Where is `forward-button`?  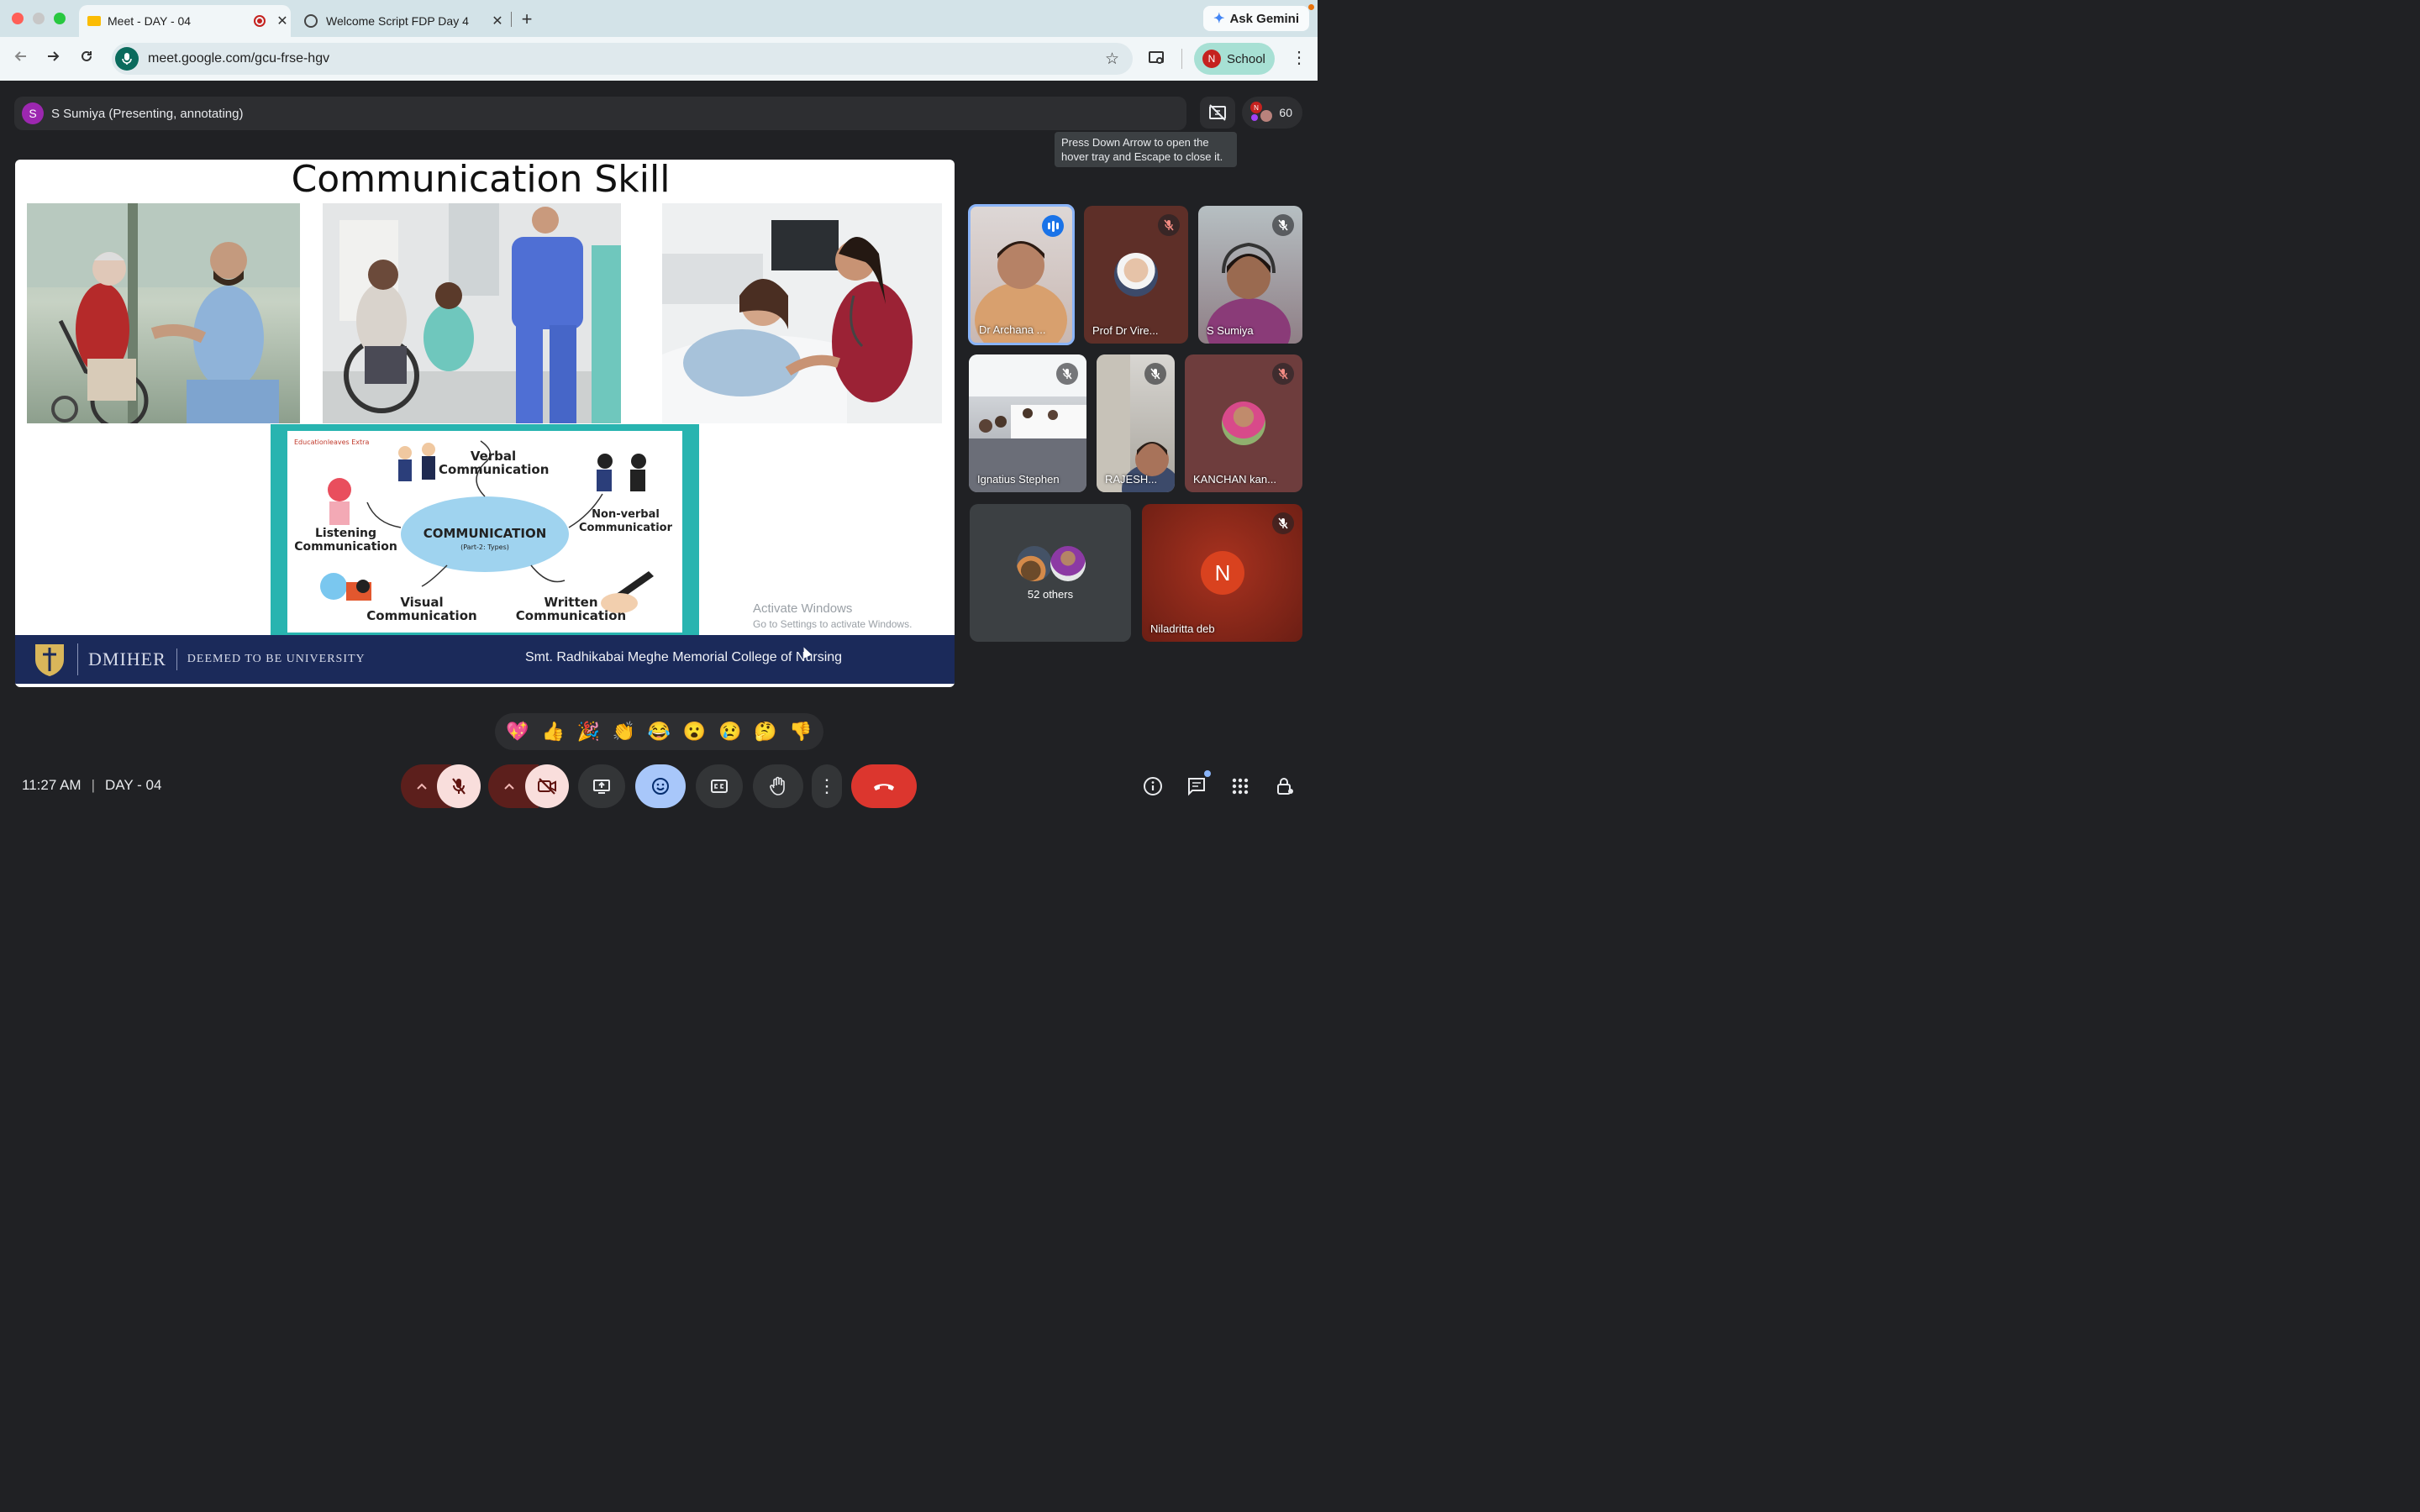
forward-button is located at coordinates (53, 59).